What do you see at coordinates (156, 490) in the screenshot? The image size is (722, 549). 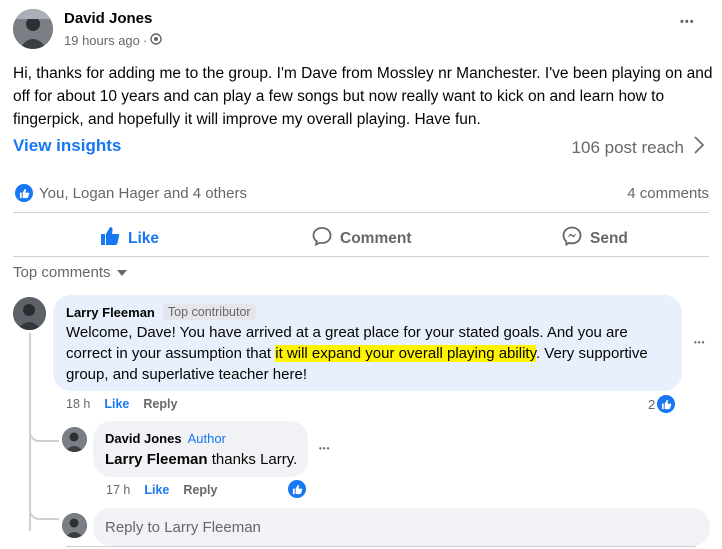 I see `reply-like-button: Like` at bounding box center [156, 490].